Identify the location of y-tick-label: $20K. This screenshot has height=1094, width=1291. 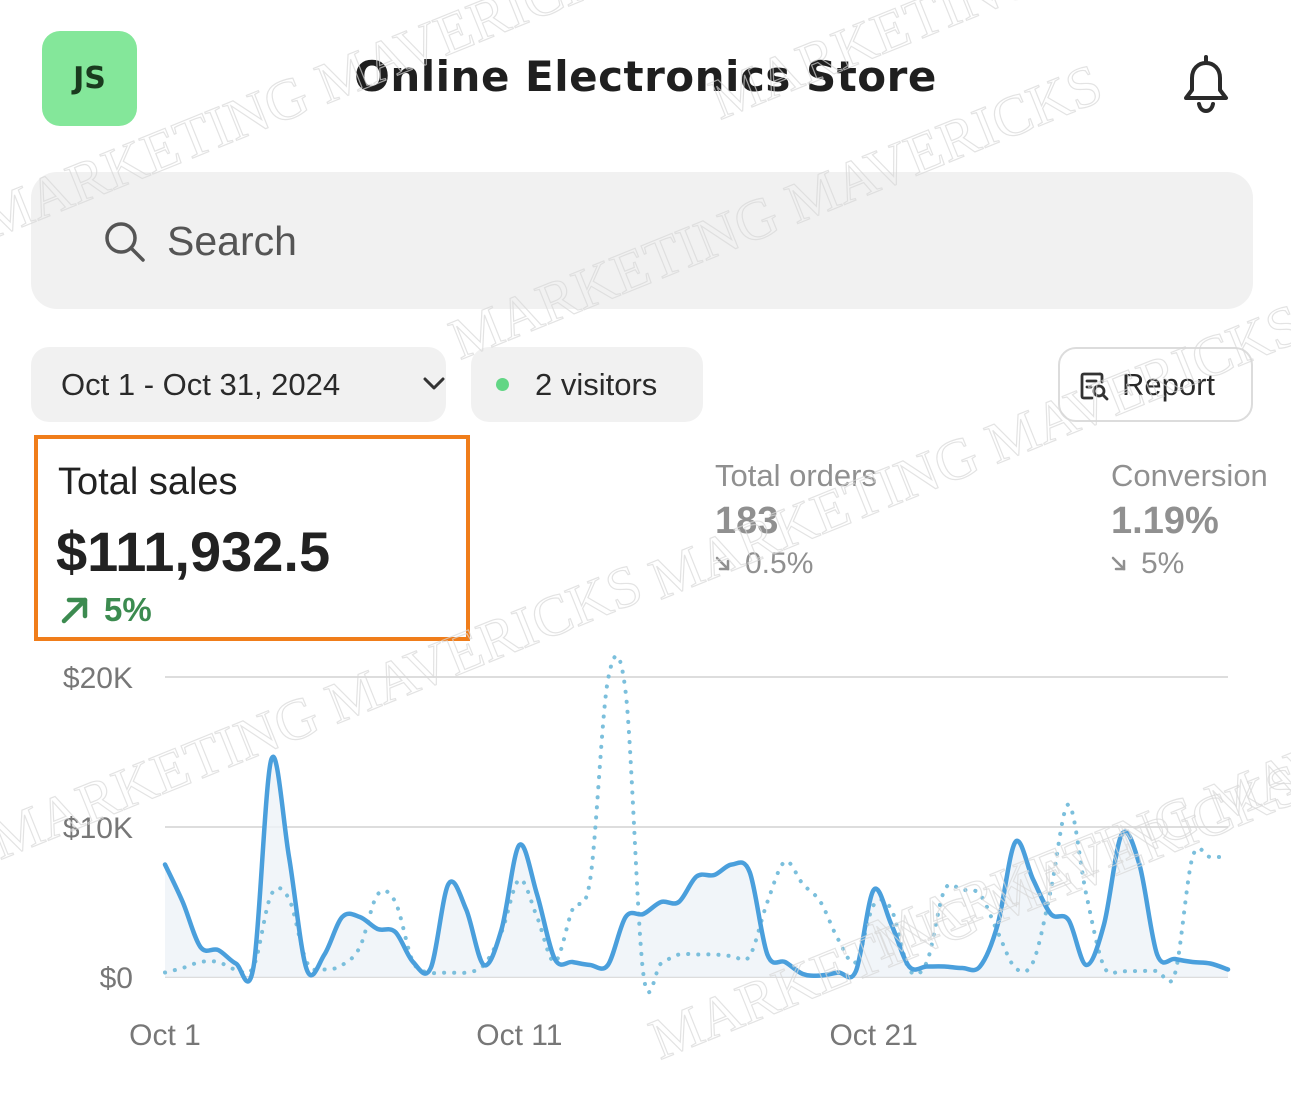
(98, 678).